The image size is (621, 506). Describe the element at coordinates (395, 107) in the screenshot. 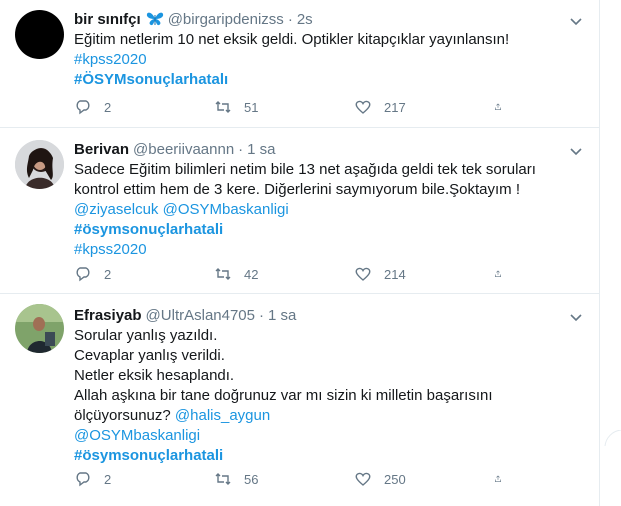

I see `like-count: 217` at that location.